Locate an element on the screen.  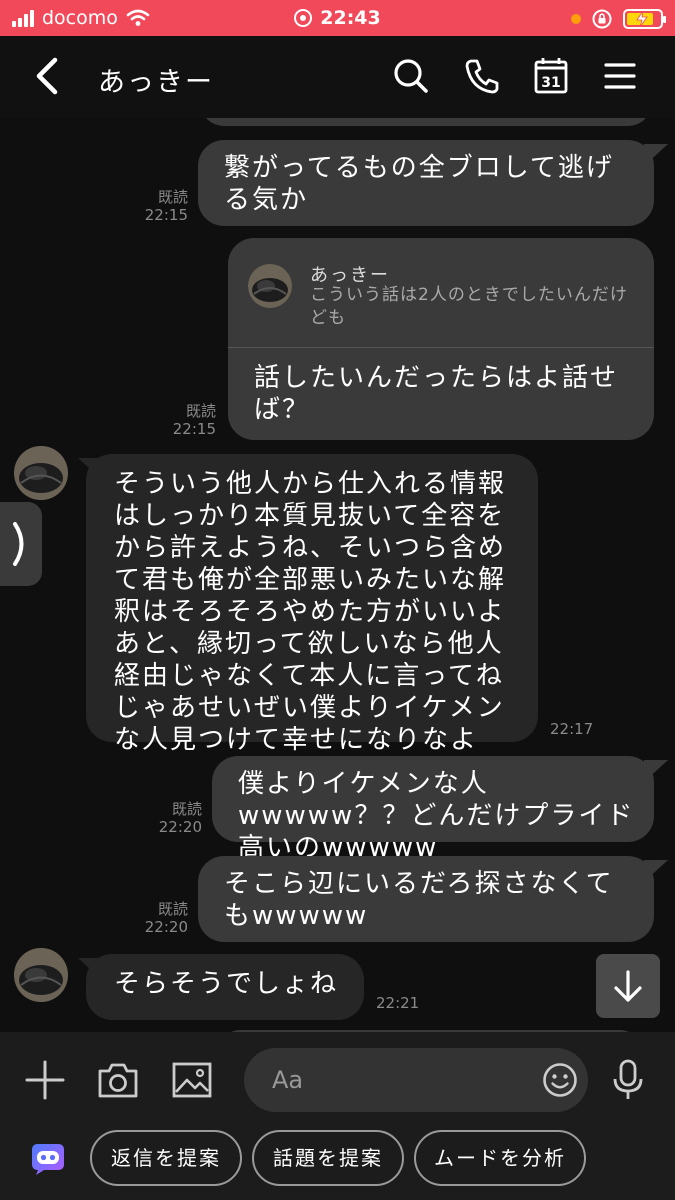
scroll-to-bottom-button is located at coordinates (628, 986).